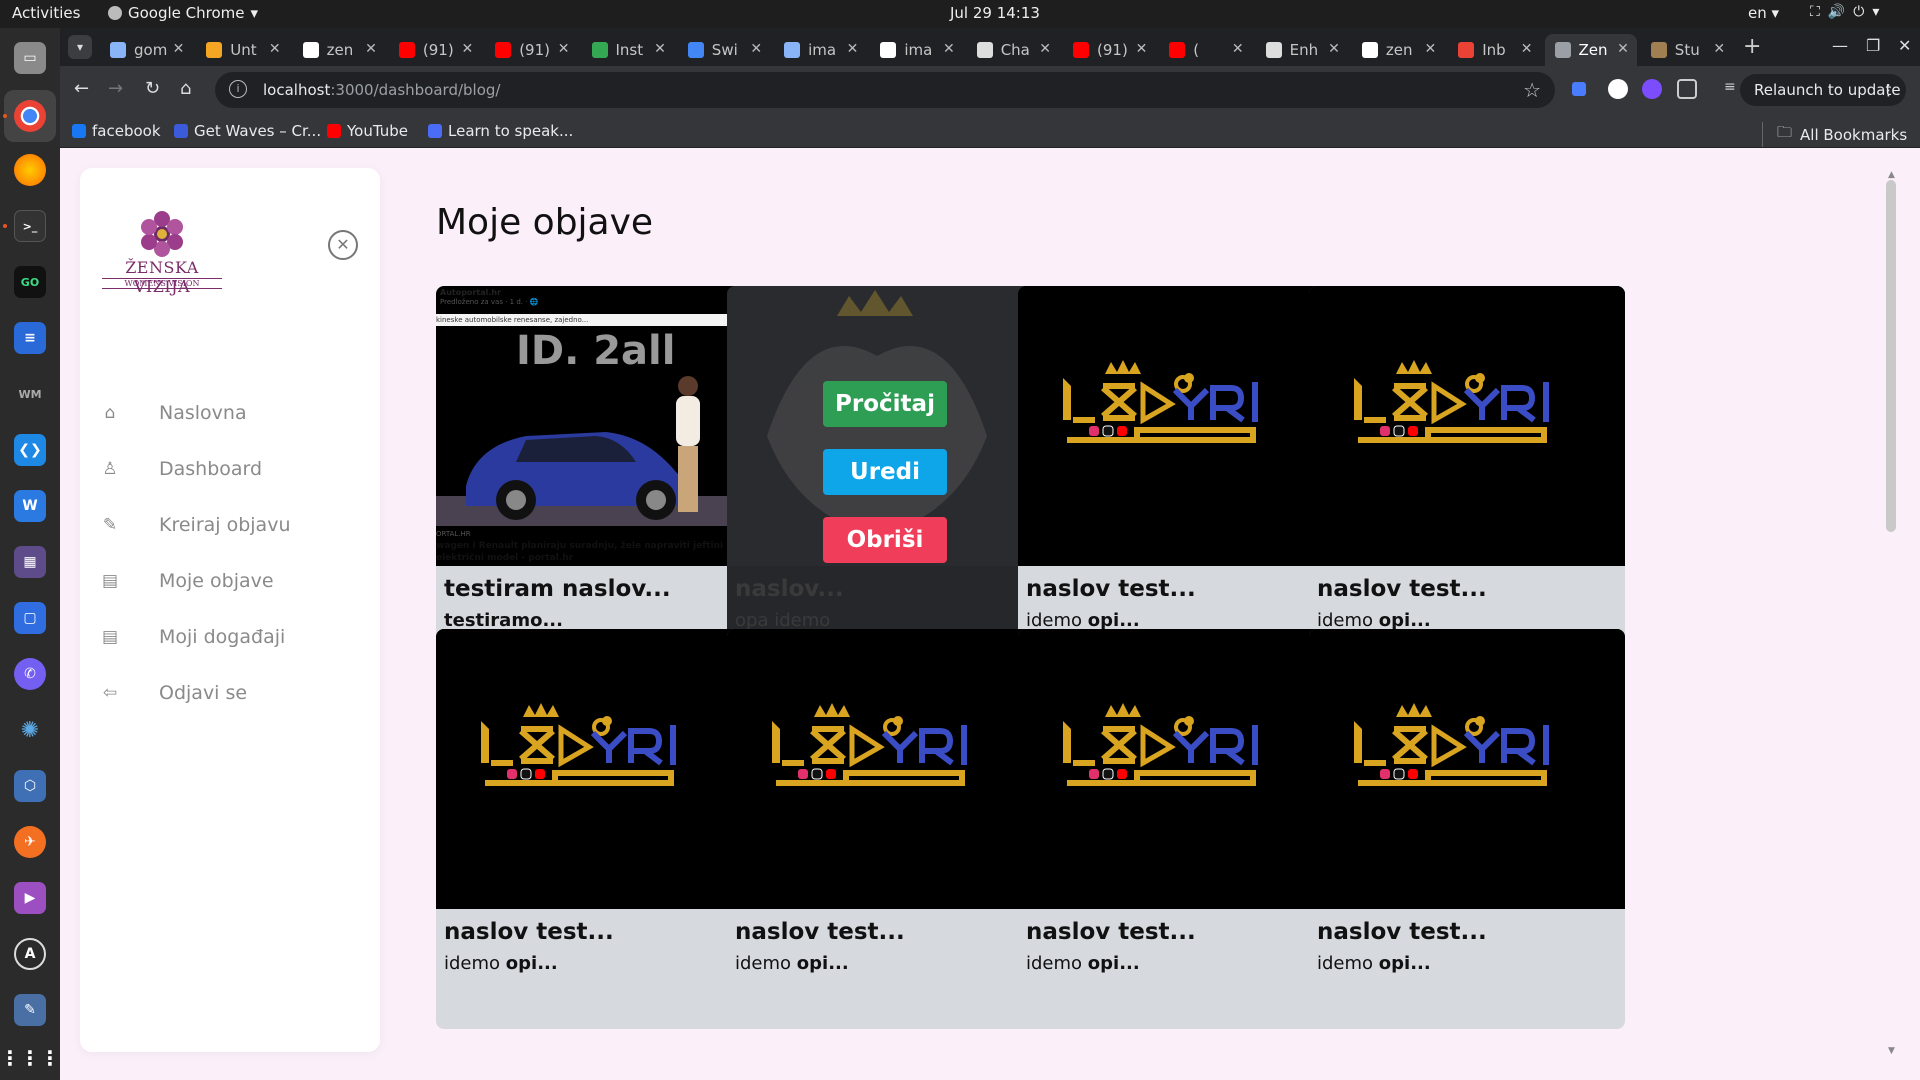  Describe the element at coordinates (1891, 1051) in the screenshot. I see `scroll-down-arrow: ▼` at that location.